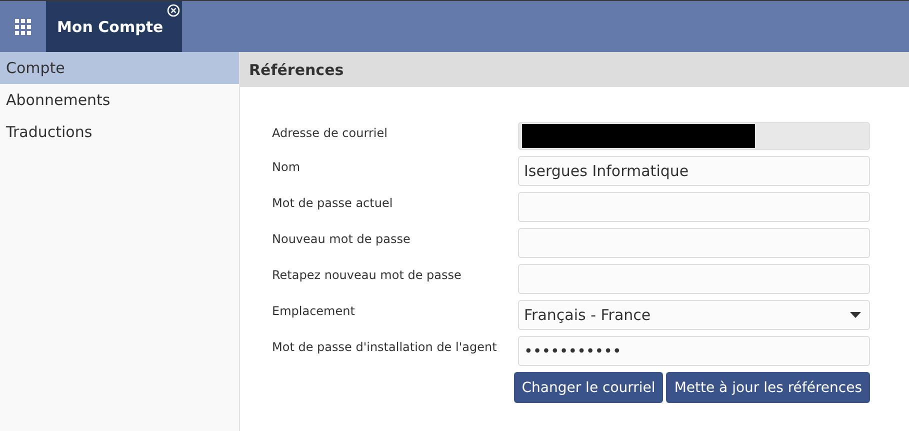  What do you see at coordinates (694, 171) in the screenshot?
I see `input-field: Isergues Informatique` at bounding box center [694, 171].